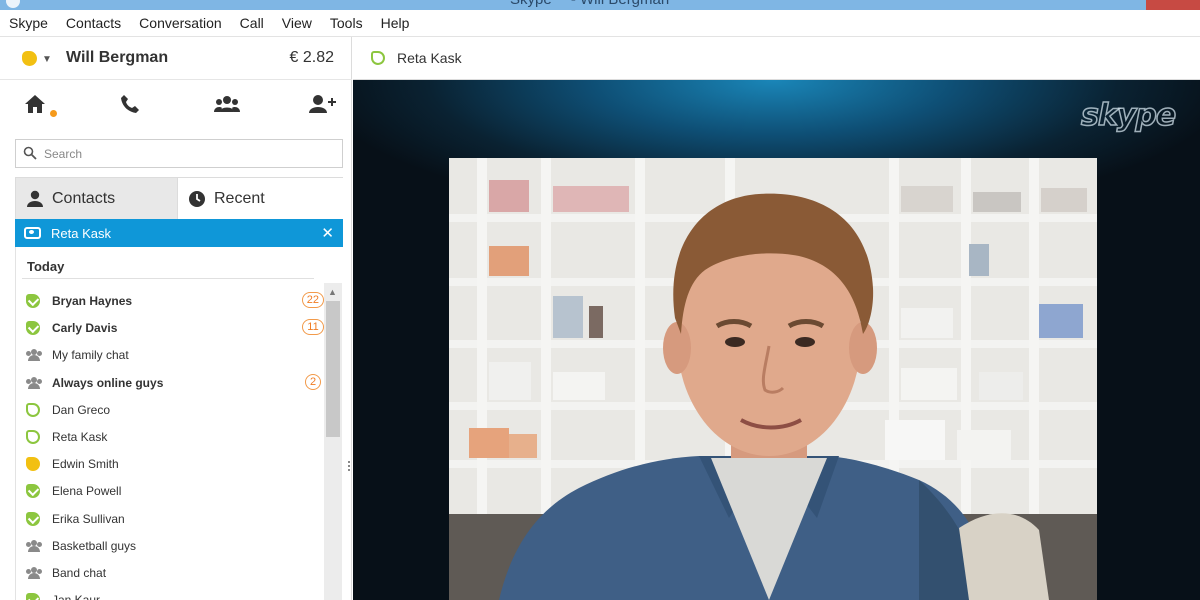 Image resolution: width=1200 pixels, height=600 pixels. I want to click on list-item-name: Bryan Haynes, so click(92, 301).